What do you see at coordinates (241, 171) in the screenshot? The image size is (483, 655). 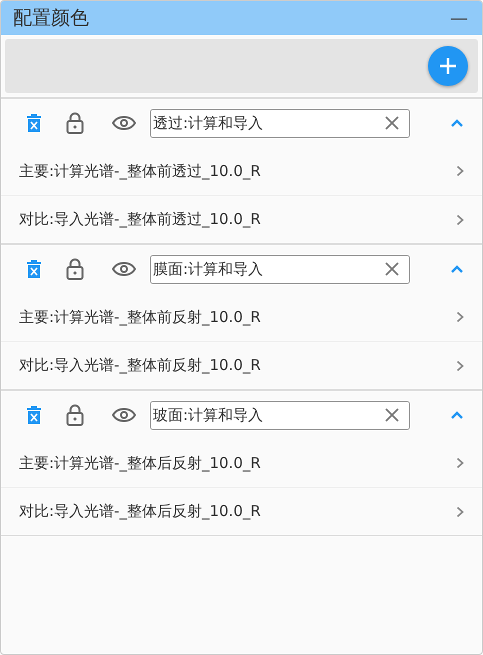 I see `series-item: 主要:计算光谱-_整体前透过_10.0_R` at bounding box center [241, 171].